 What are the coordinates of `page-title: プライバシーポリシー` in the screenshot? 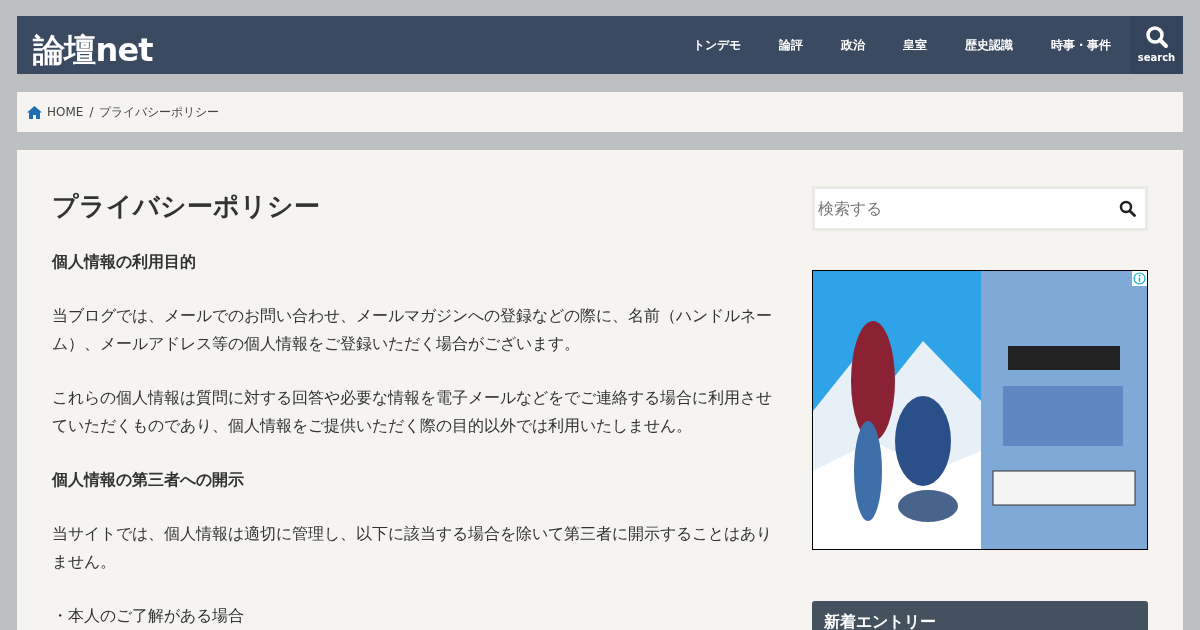 It's located at (186, 206).